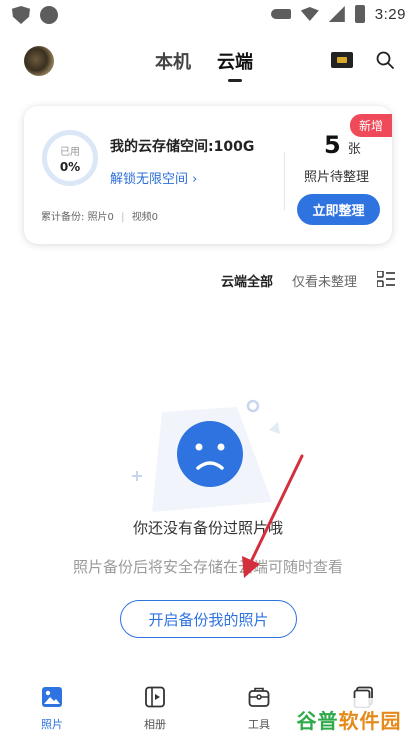 This screenshot has height=741, width=416. What do you see at coordinates (155, 697) in the screenshot?
I see `album-icon` at bounding box center [155, 697].